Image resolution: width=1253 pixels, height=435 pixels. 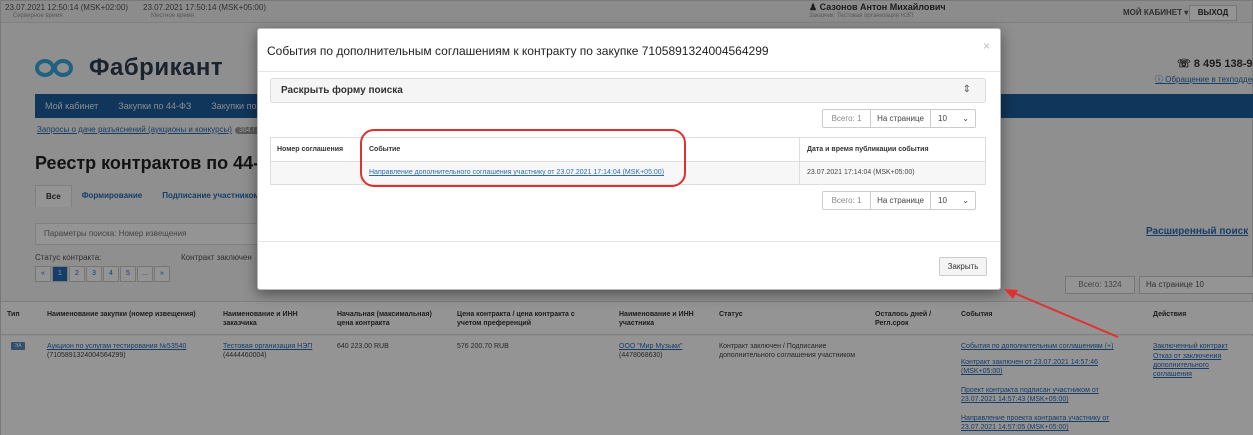 What do you see at coordinates (629, 241) in the screenshot?
I see `modal-footer-divider` at bounding box center [629, 241].